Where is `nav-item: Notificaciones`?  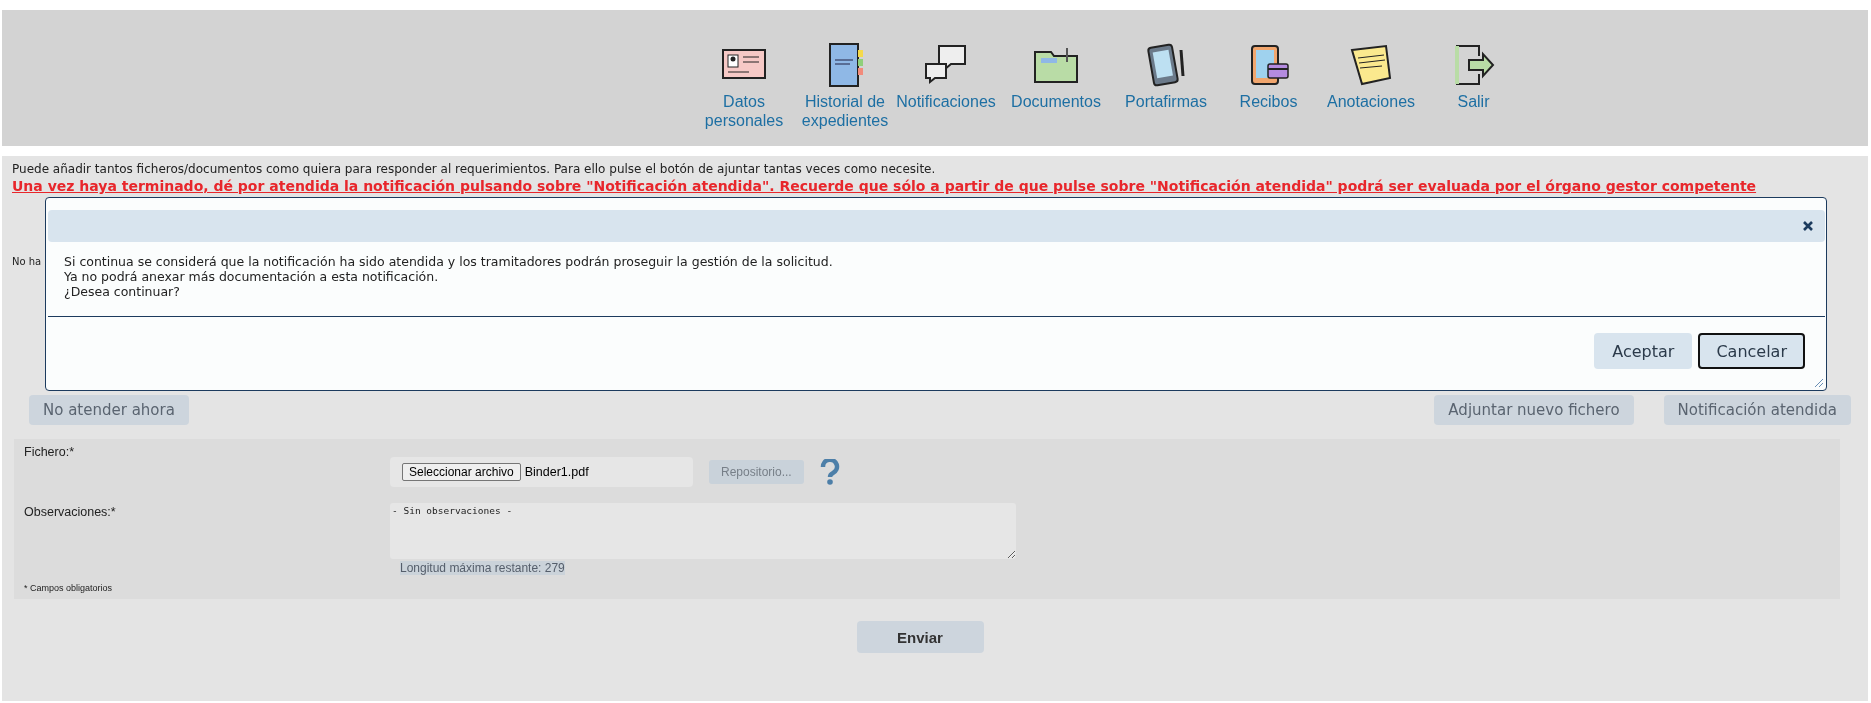 nav-item: Notificaciones is located at coordinates (946, 75).